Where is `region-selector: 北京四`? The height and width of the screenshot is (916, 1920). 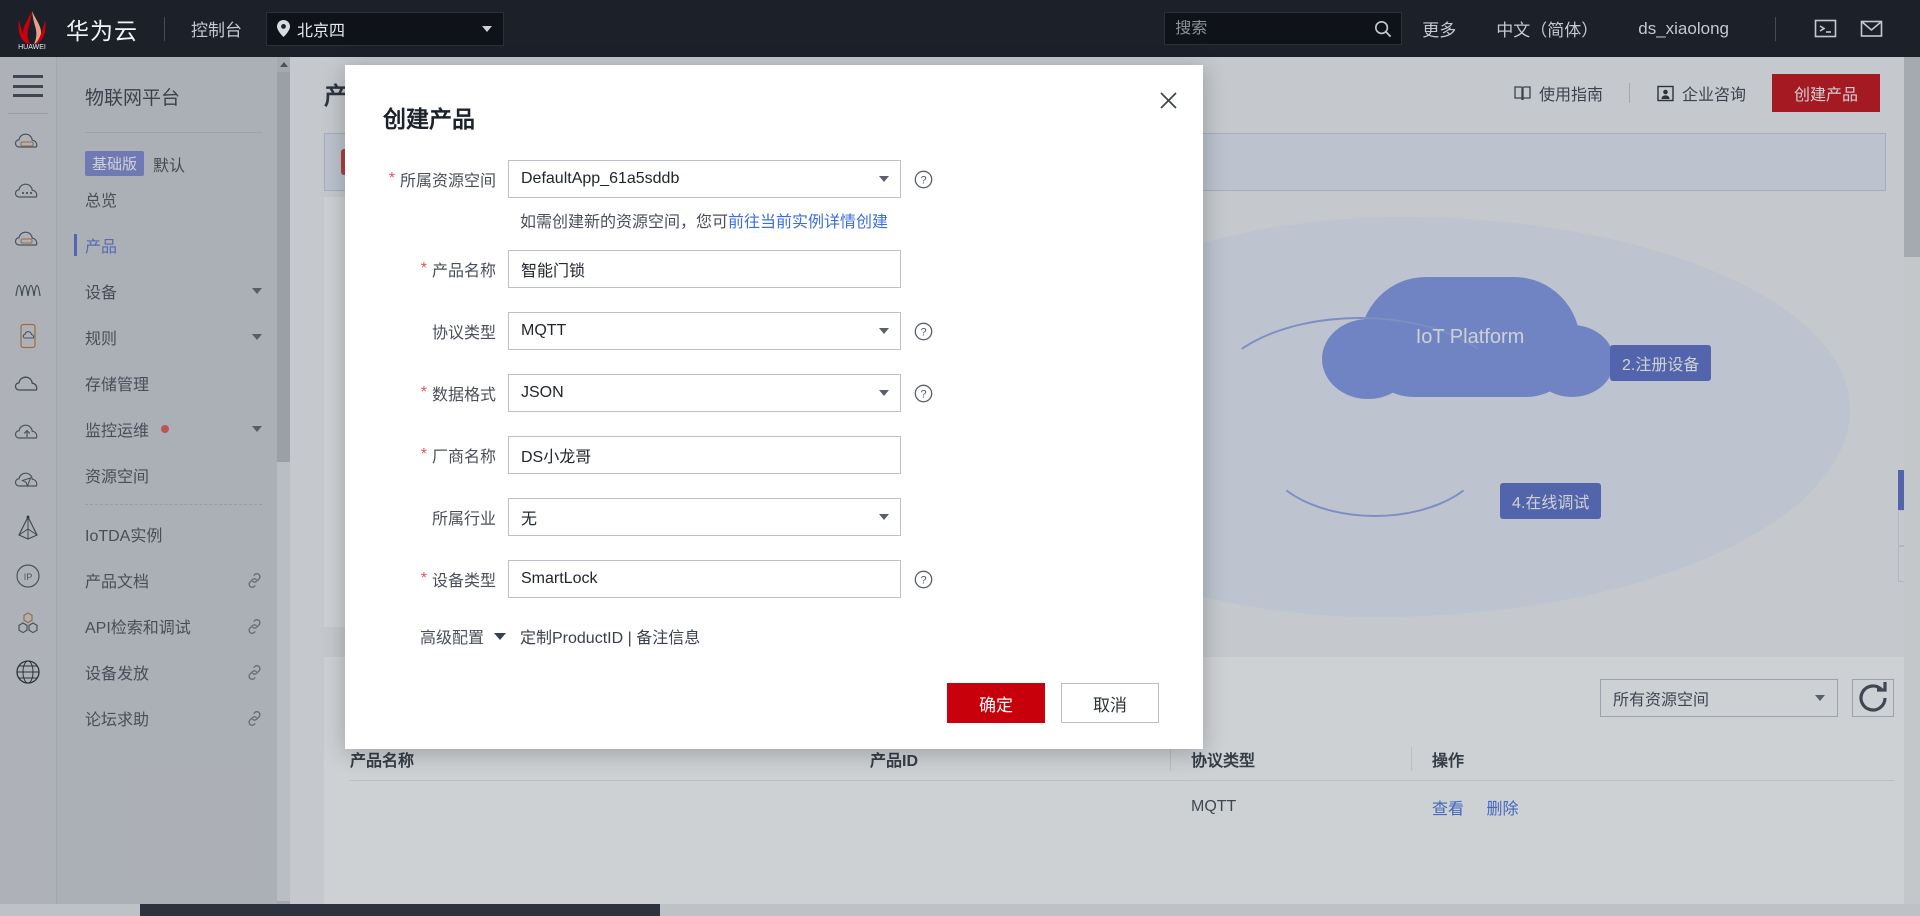
region-selector: 北京四 is located at coordinates (385, 28).